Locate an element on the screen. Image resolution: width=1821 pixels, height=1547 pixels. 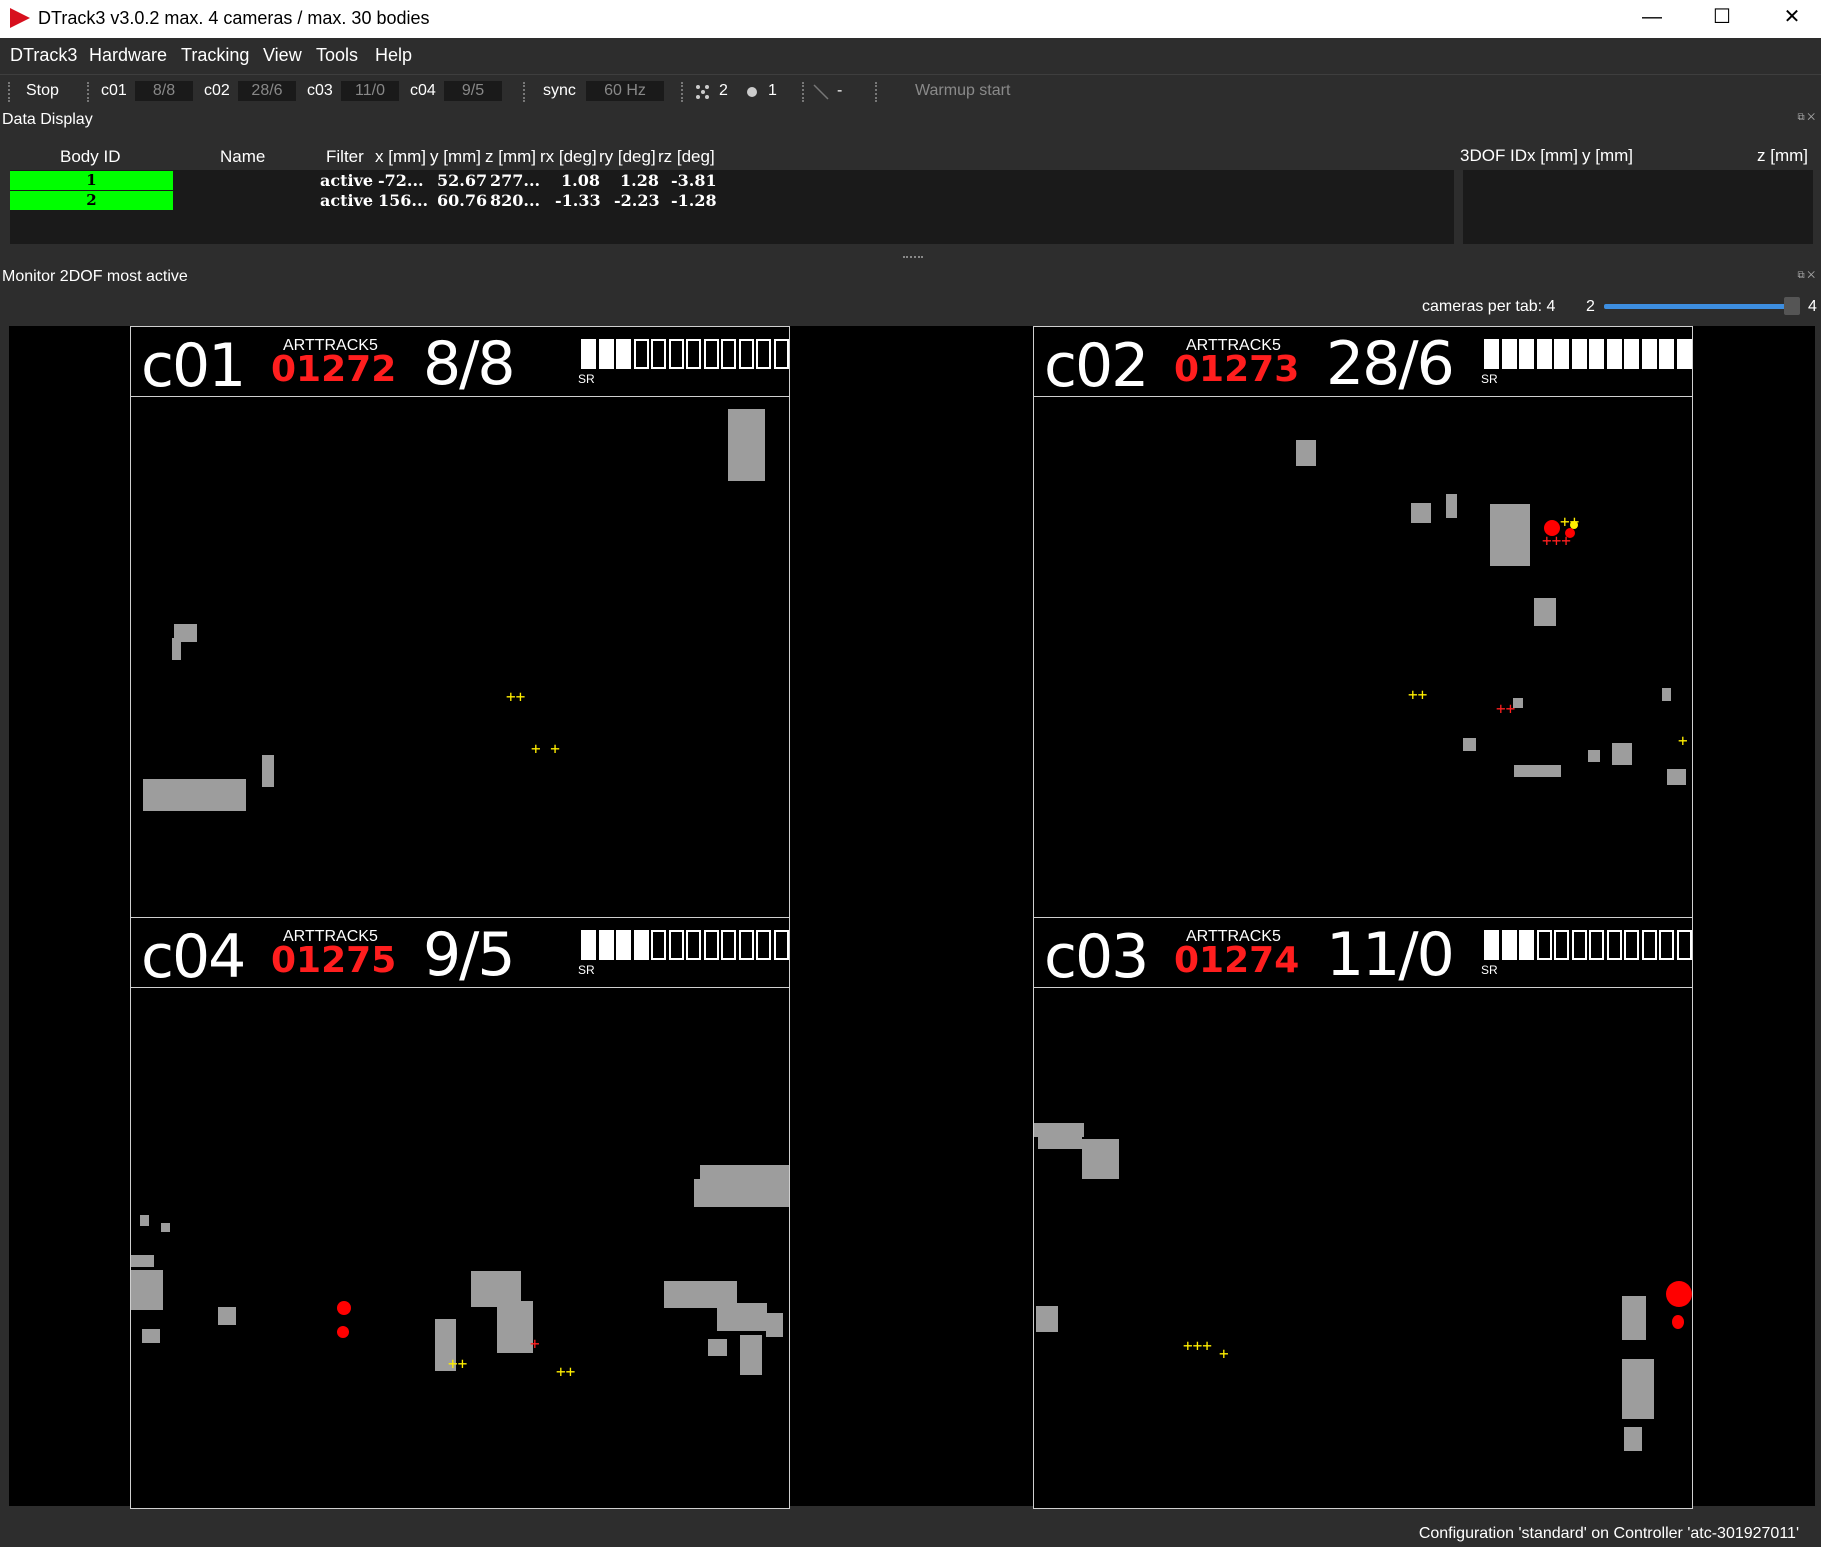
rx-cell: 1.08 is located at coordinates (580, 180).